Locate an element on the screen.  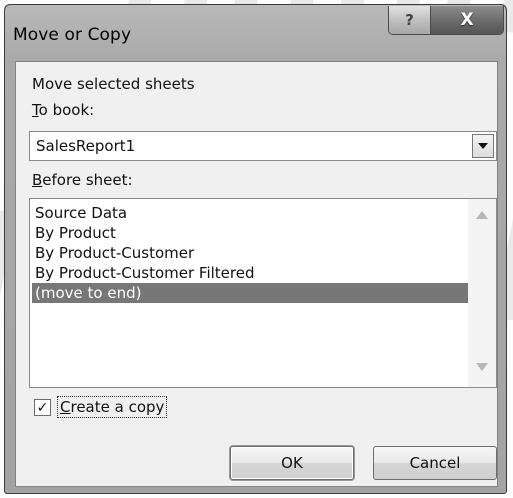
dialog-title: Move or Copy is located at coordinates (72, 35).